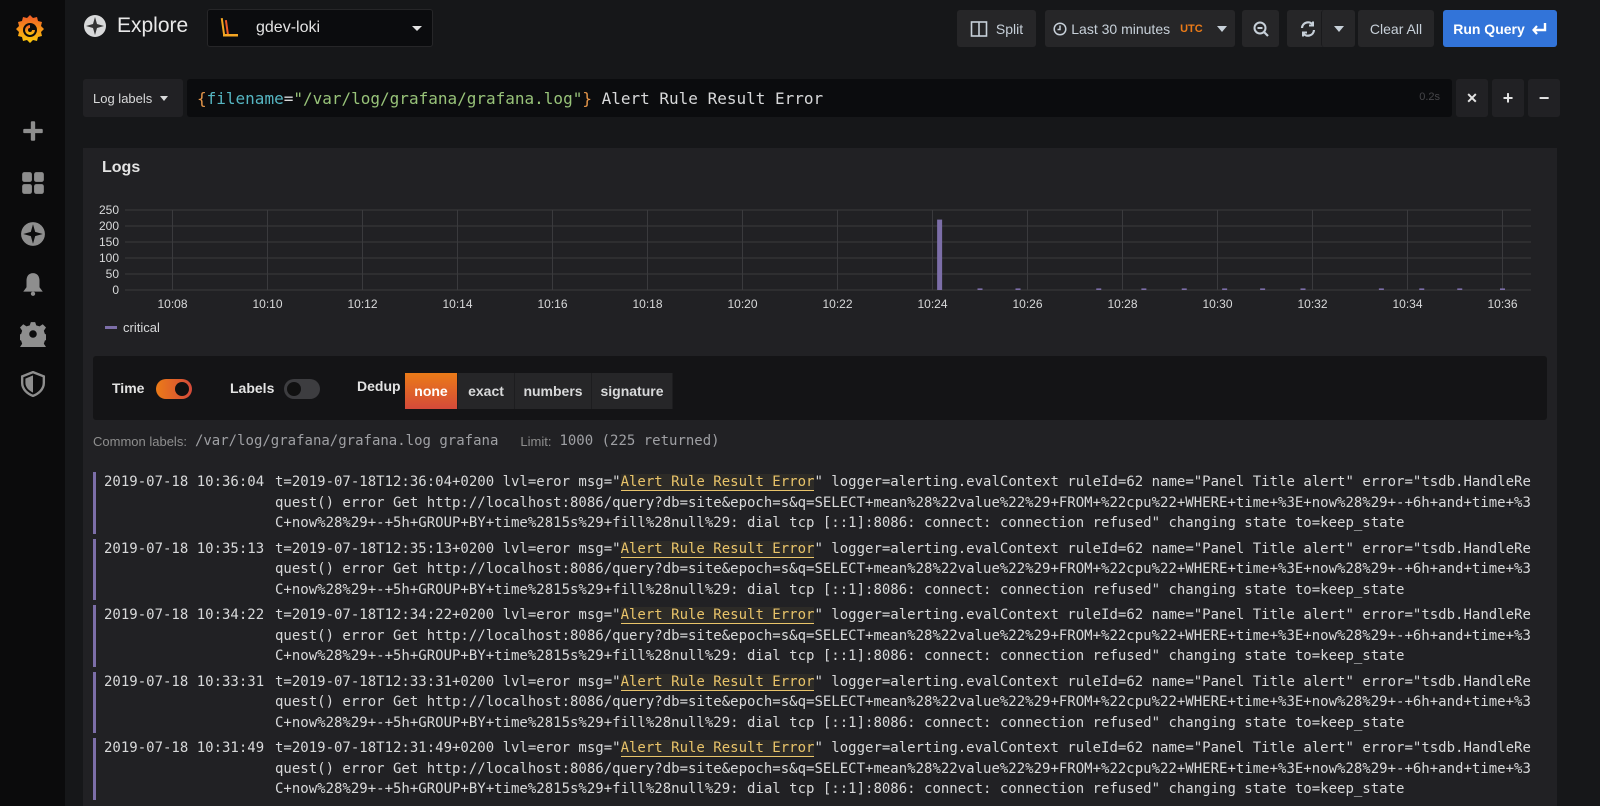 This screenshot has height=806, width=1600. Describe the element at coordinates (1312, 304) in the screenshot. I see `x-tick-label: 10:32` at that location.